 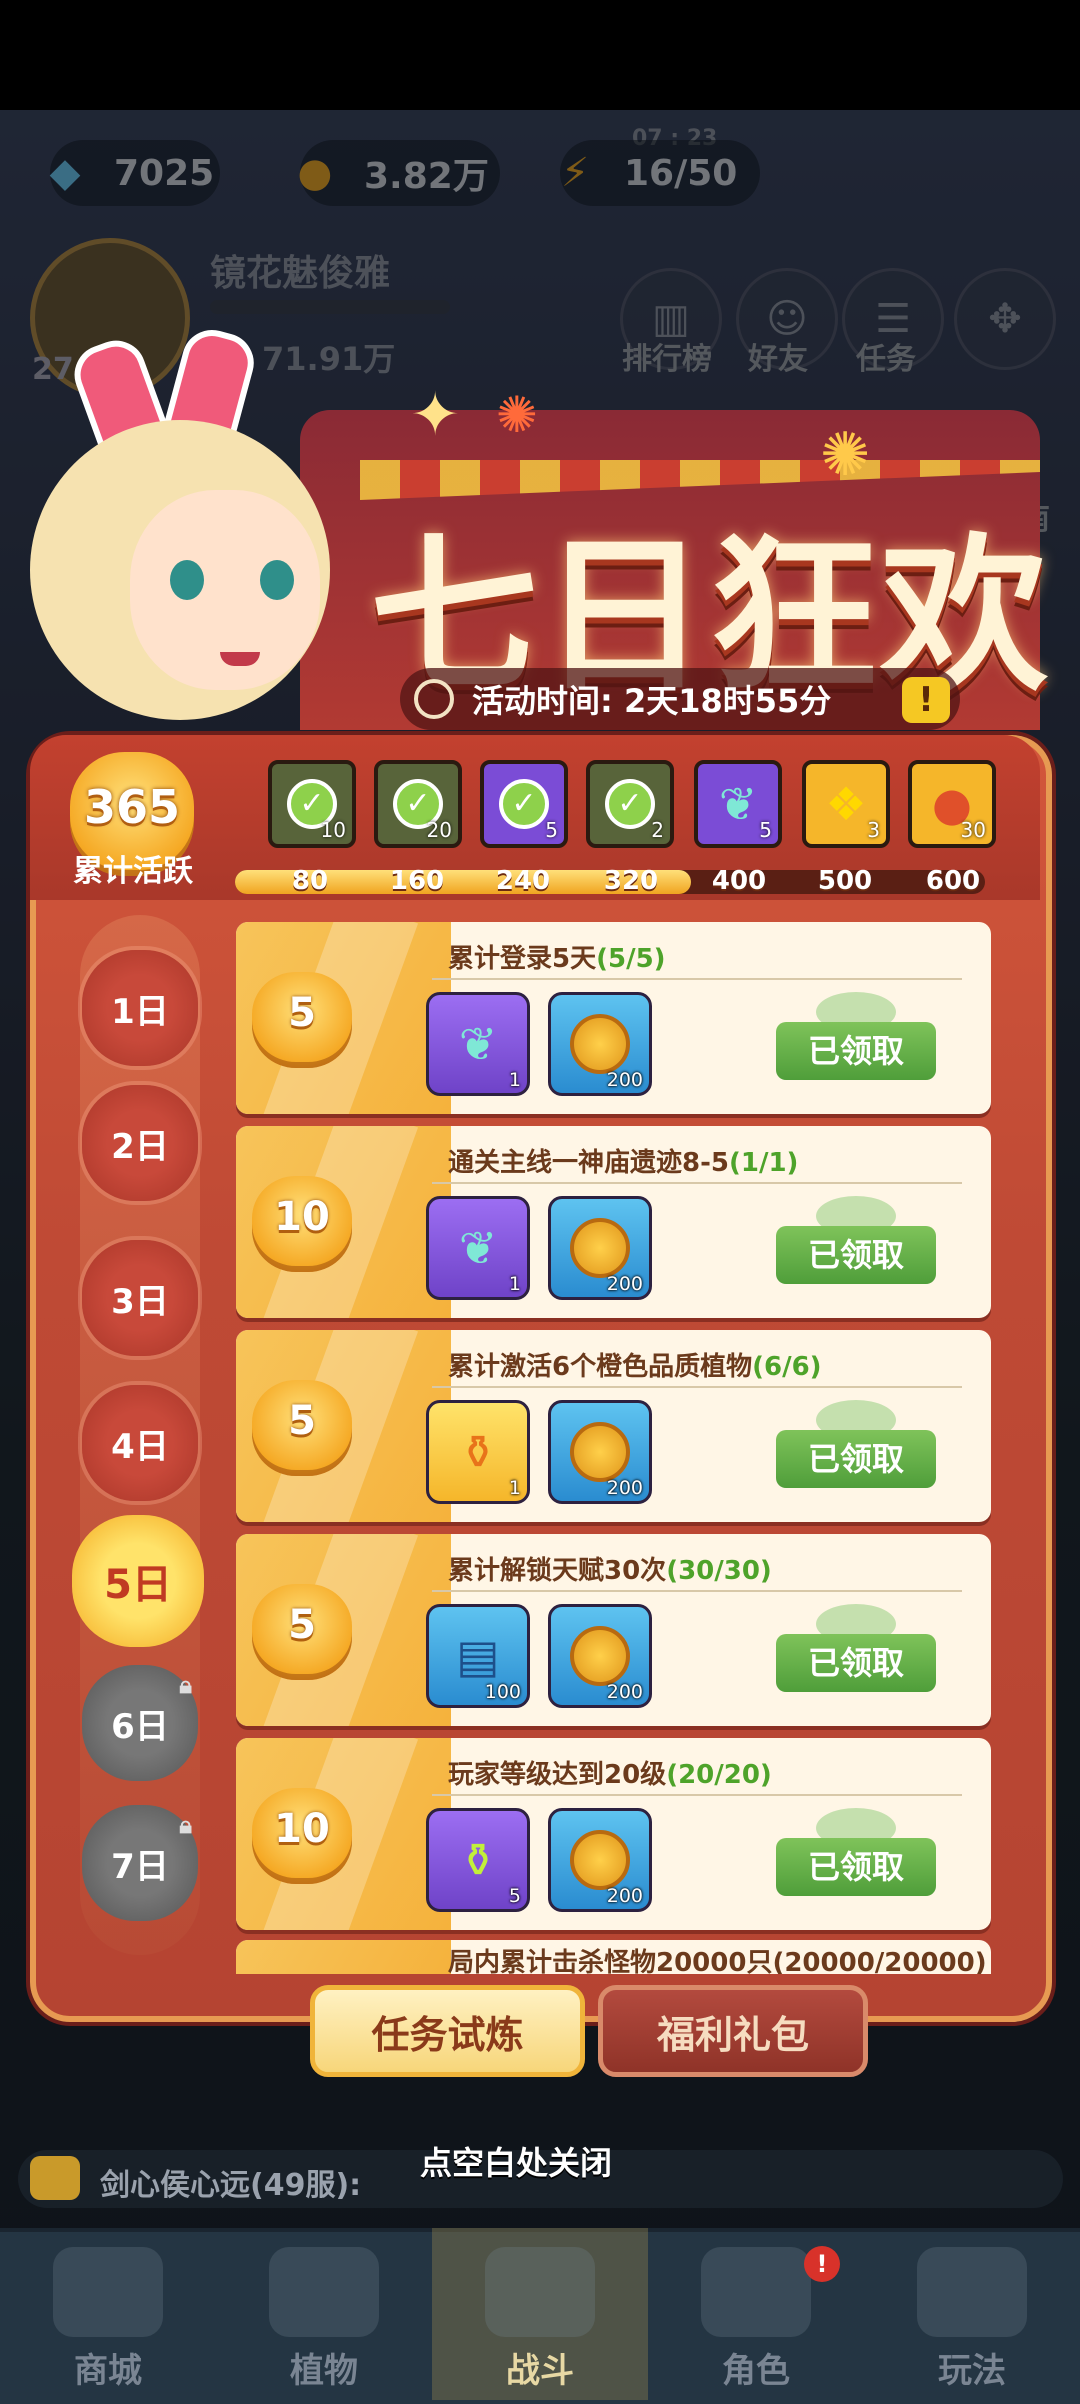 What do you see at coordinates (733, 2031) in the screenshot?
I see `tab-welfare-gift: 福利礼包` at bounding box center [733, 2031].